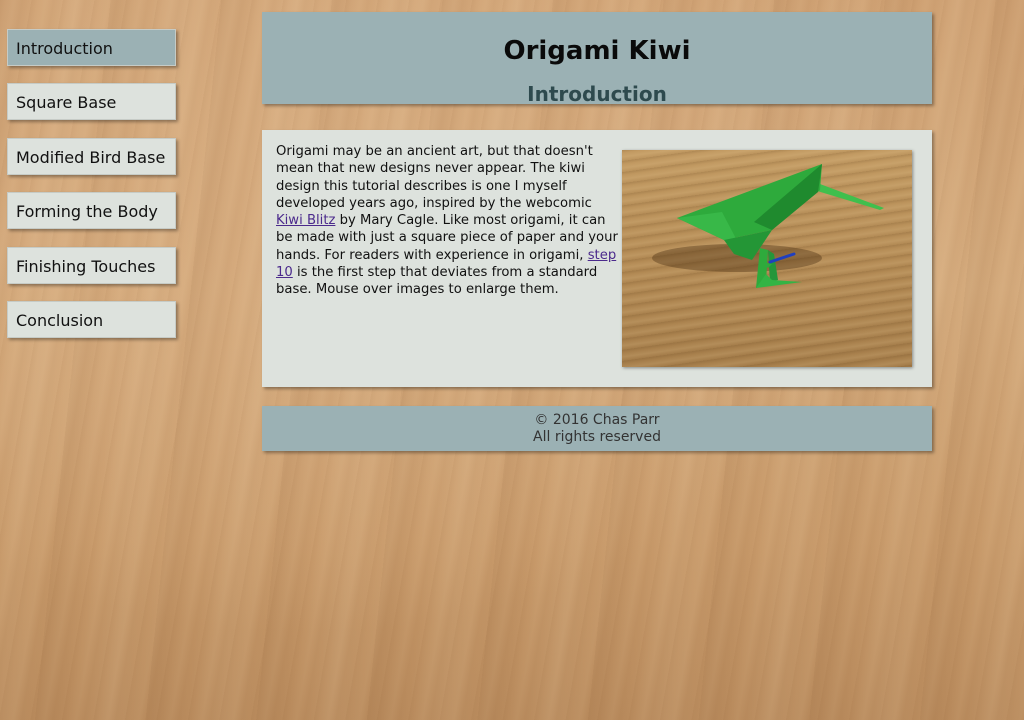 Image resolution: width=1024 pixels, height=720 pixels. Describe the element at coordinates (91, 156) in the screenshot. I see `nav-item-modified-bird-base: Modified Bird Base` at that location.